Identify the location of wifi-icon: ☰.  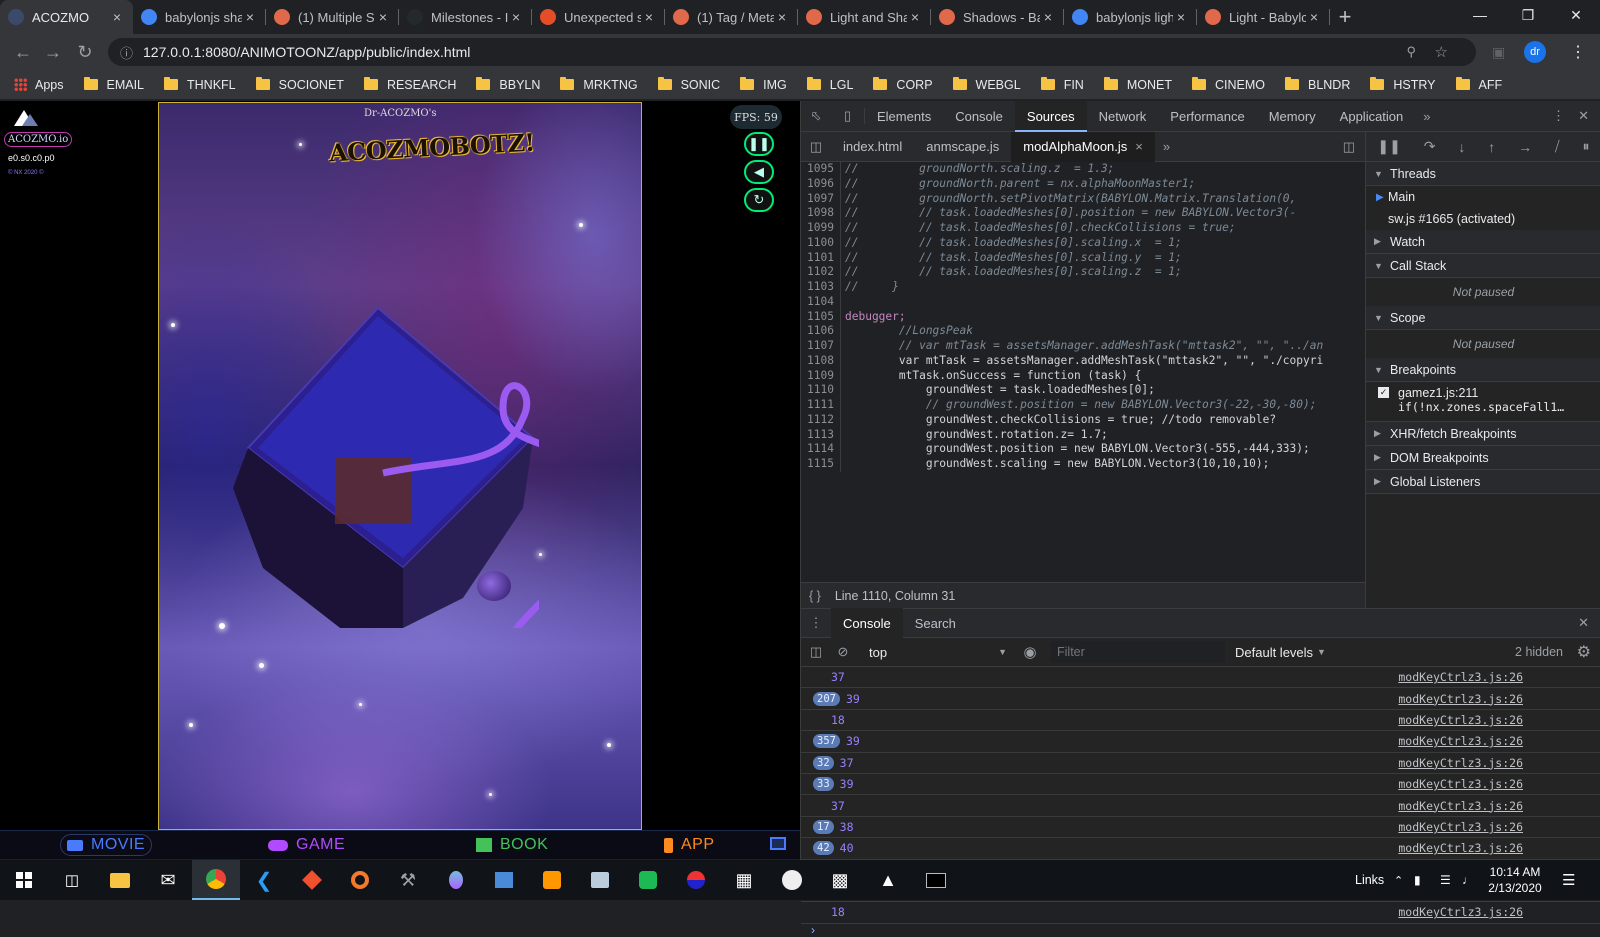
(1445, 880).